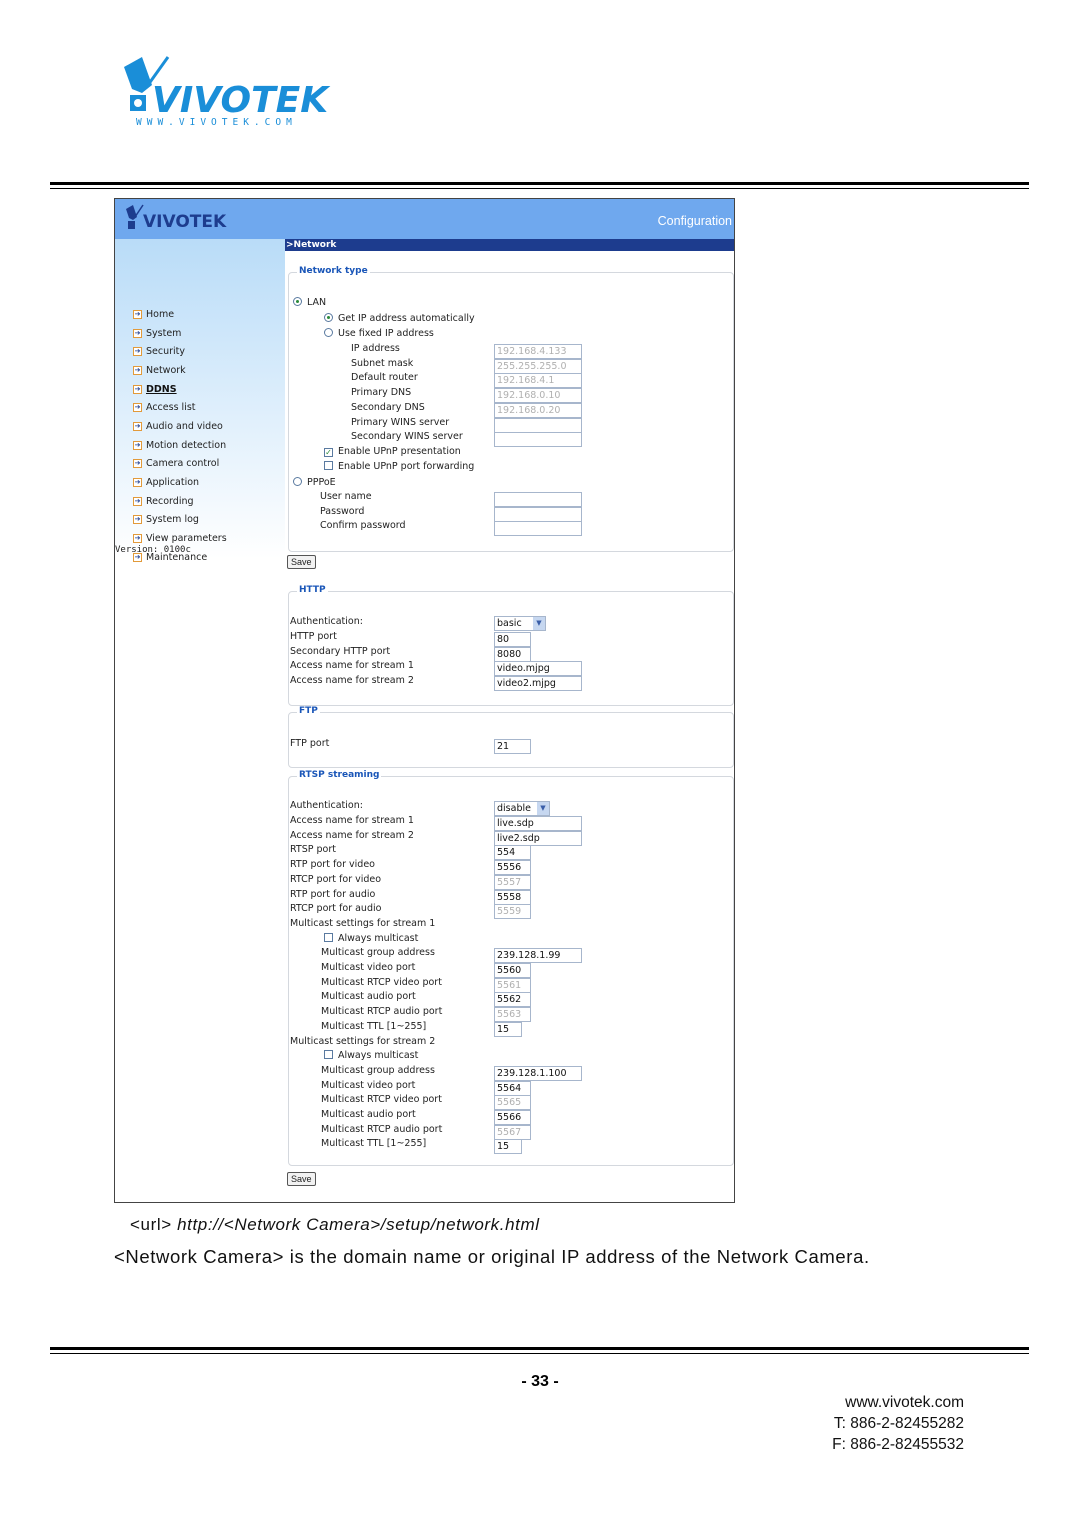  I want to click on multicast-field-input: 5566, so click(512, 1117).